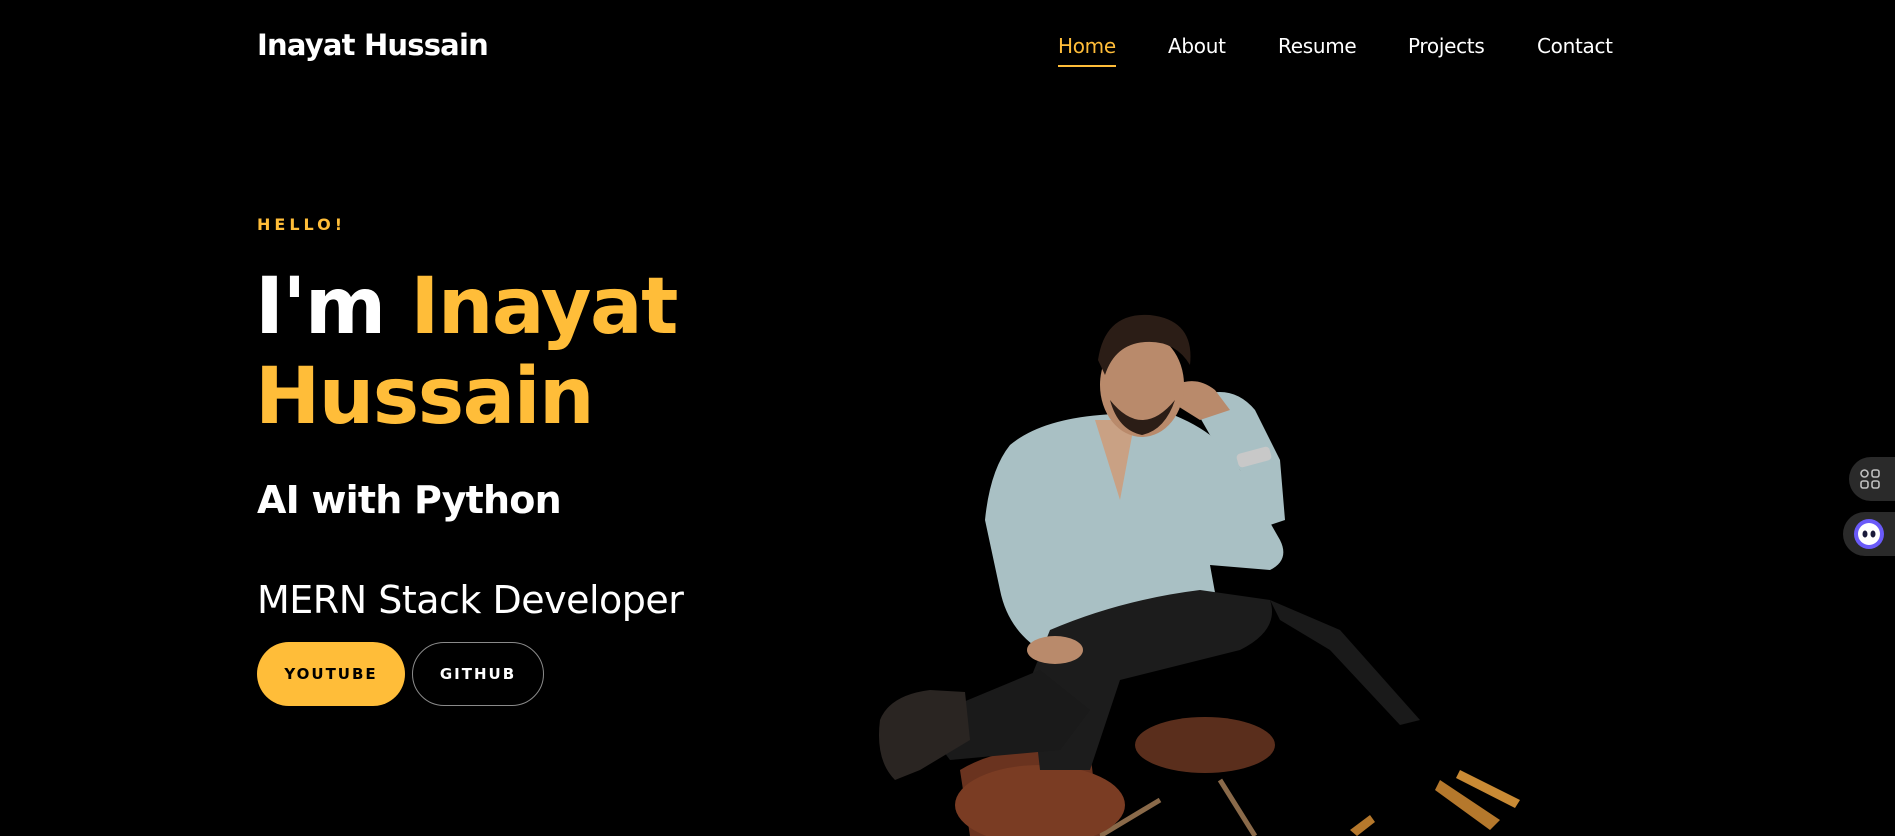 This screenshot has height=836, width=1895. I want to click on hero-headline: I'm Inayat Hussain, so click(466, 352).